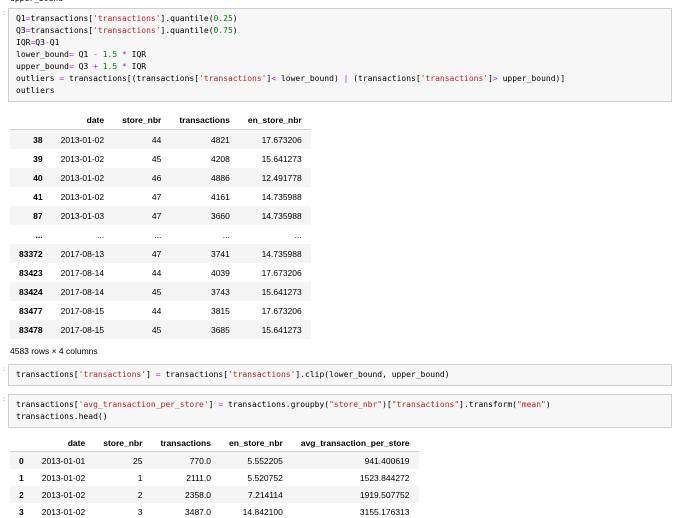  Describe the element at coordinates (265, 460) in the screenshot. I see `table-cell: 5.552205` at that location.